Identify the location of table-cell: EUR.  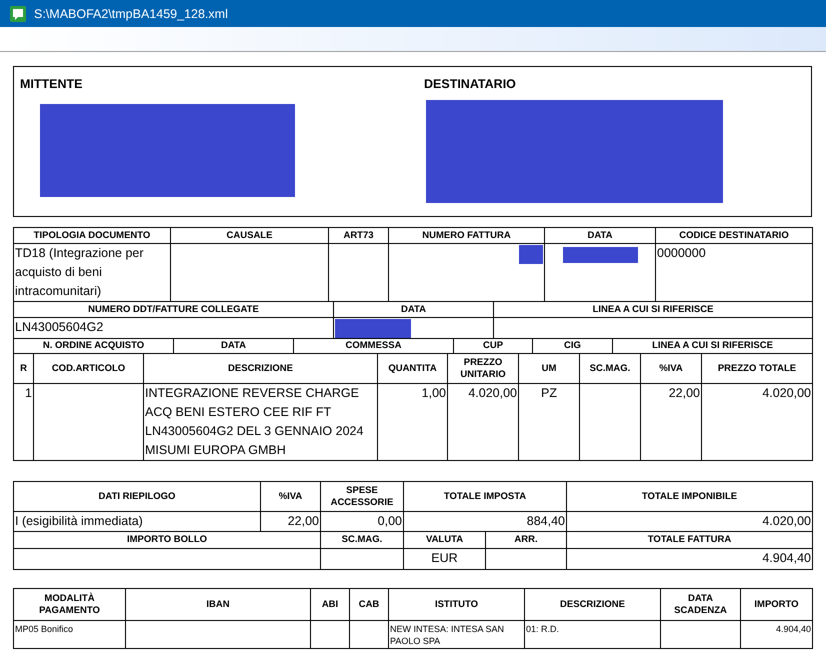
(444, 558).